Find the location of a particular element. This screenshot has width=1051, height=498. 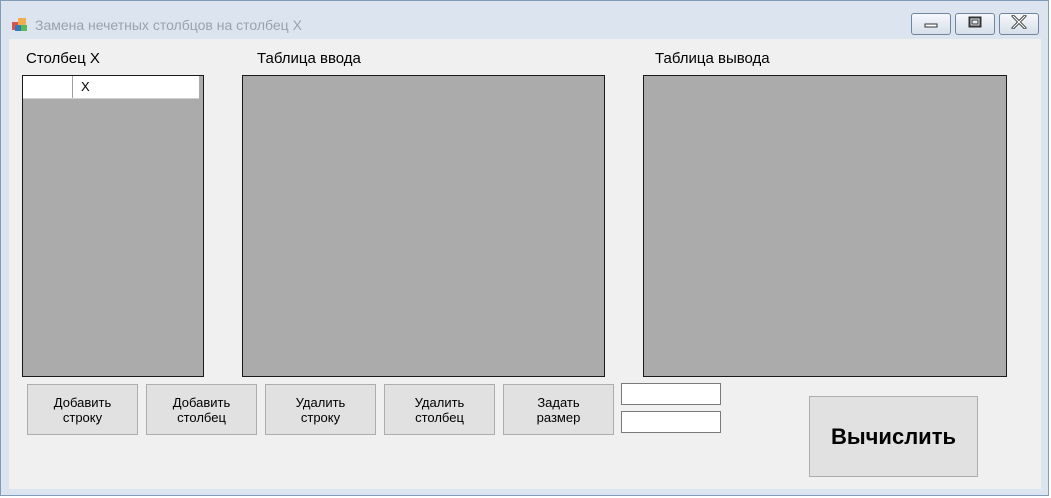

maximize-icon is located at coordinates (975, 24).